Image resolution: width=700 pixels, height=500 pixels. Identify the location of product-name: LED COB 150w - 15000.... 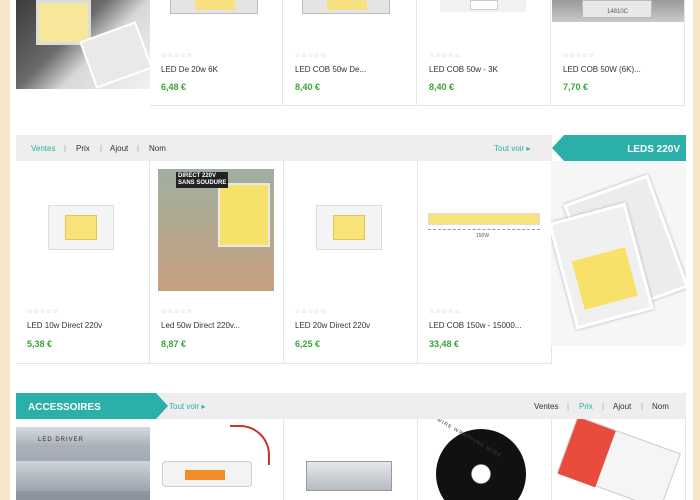
(485, 325).